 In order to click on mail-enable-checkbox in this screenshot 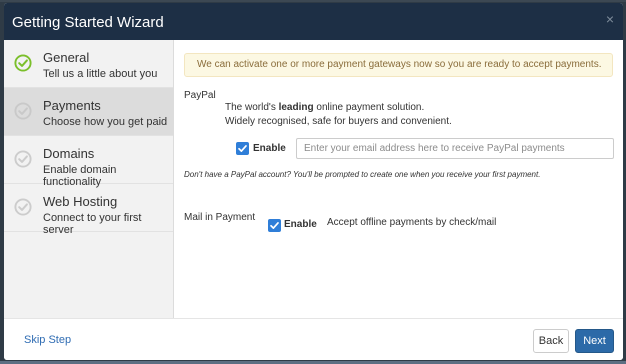, I will do `click(274, 225)`.